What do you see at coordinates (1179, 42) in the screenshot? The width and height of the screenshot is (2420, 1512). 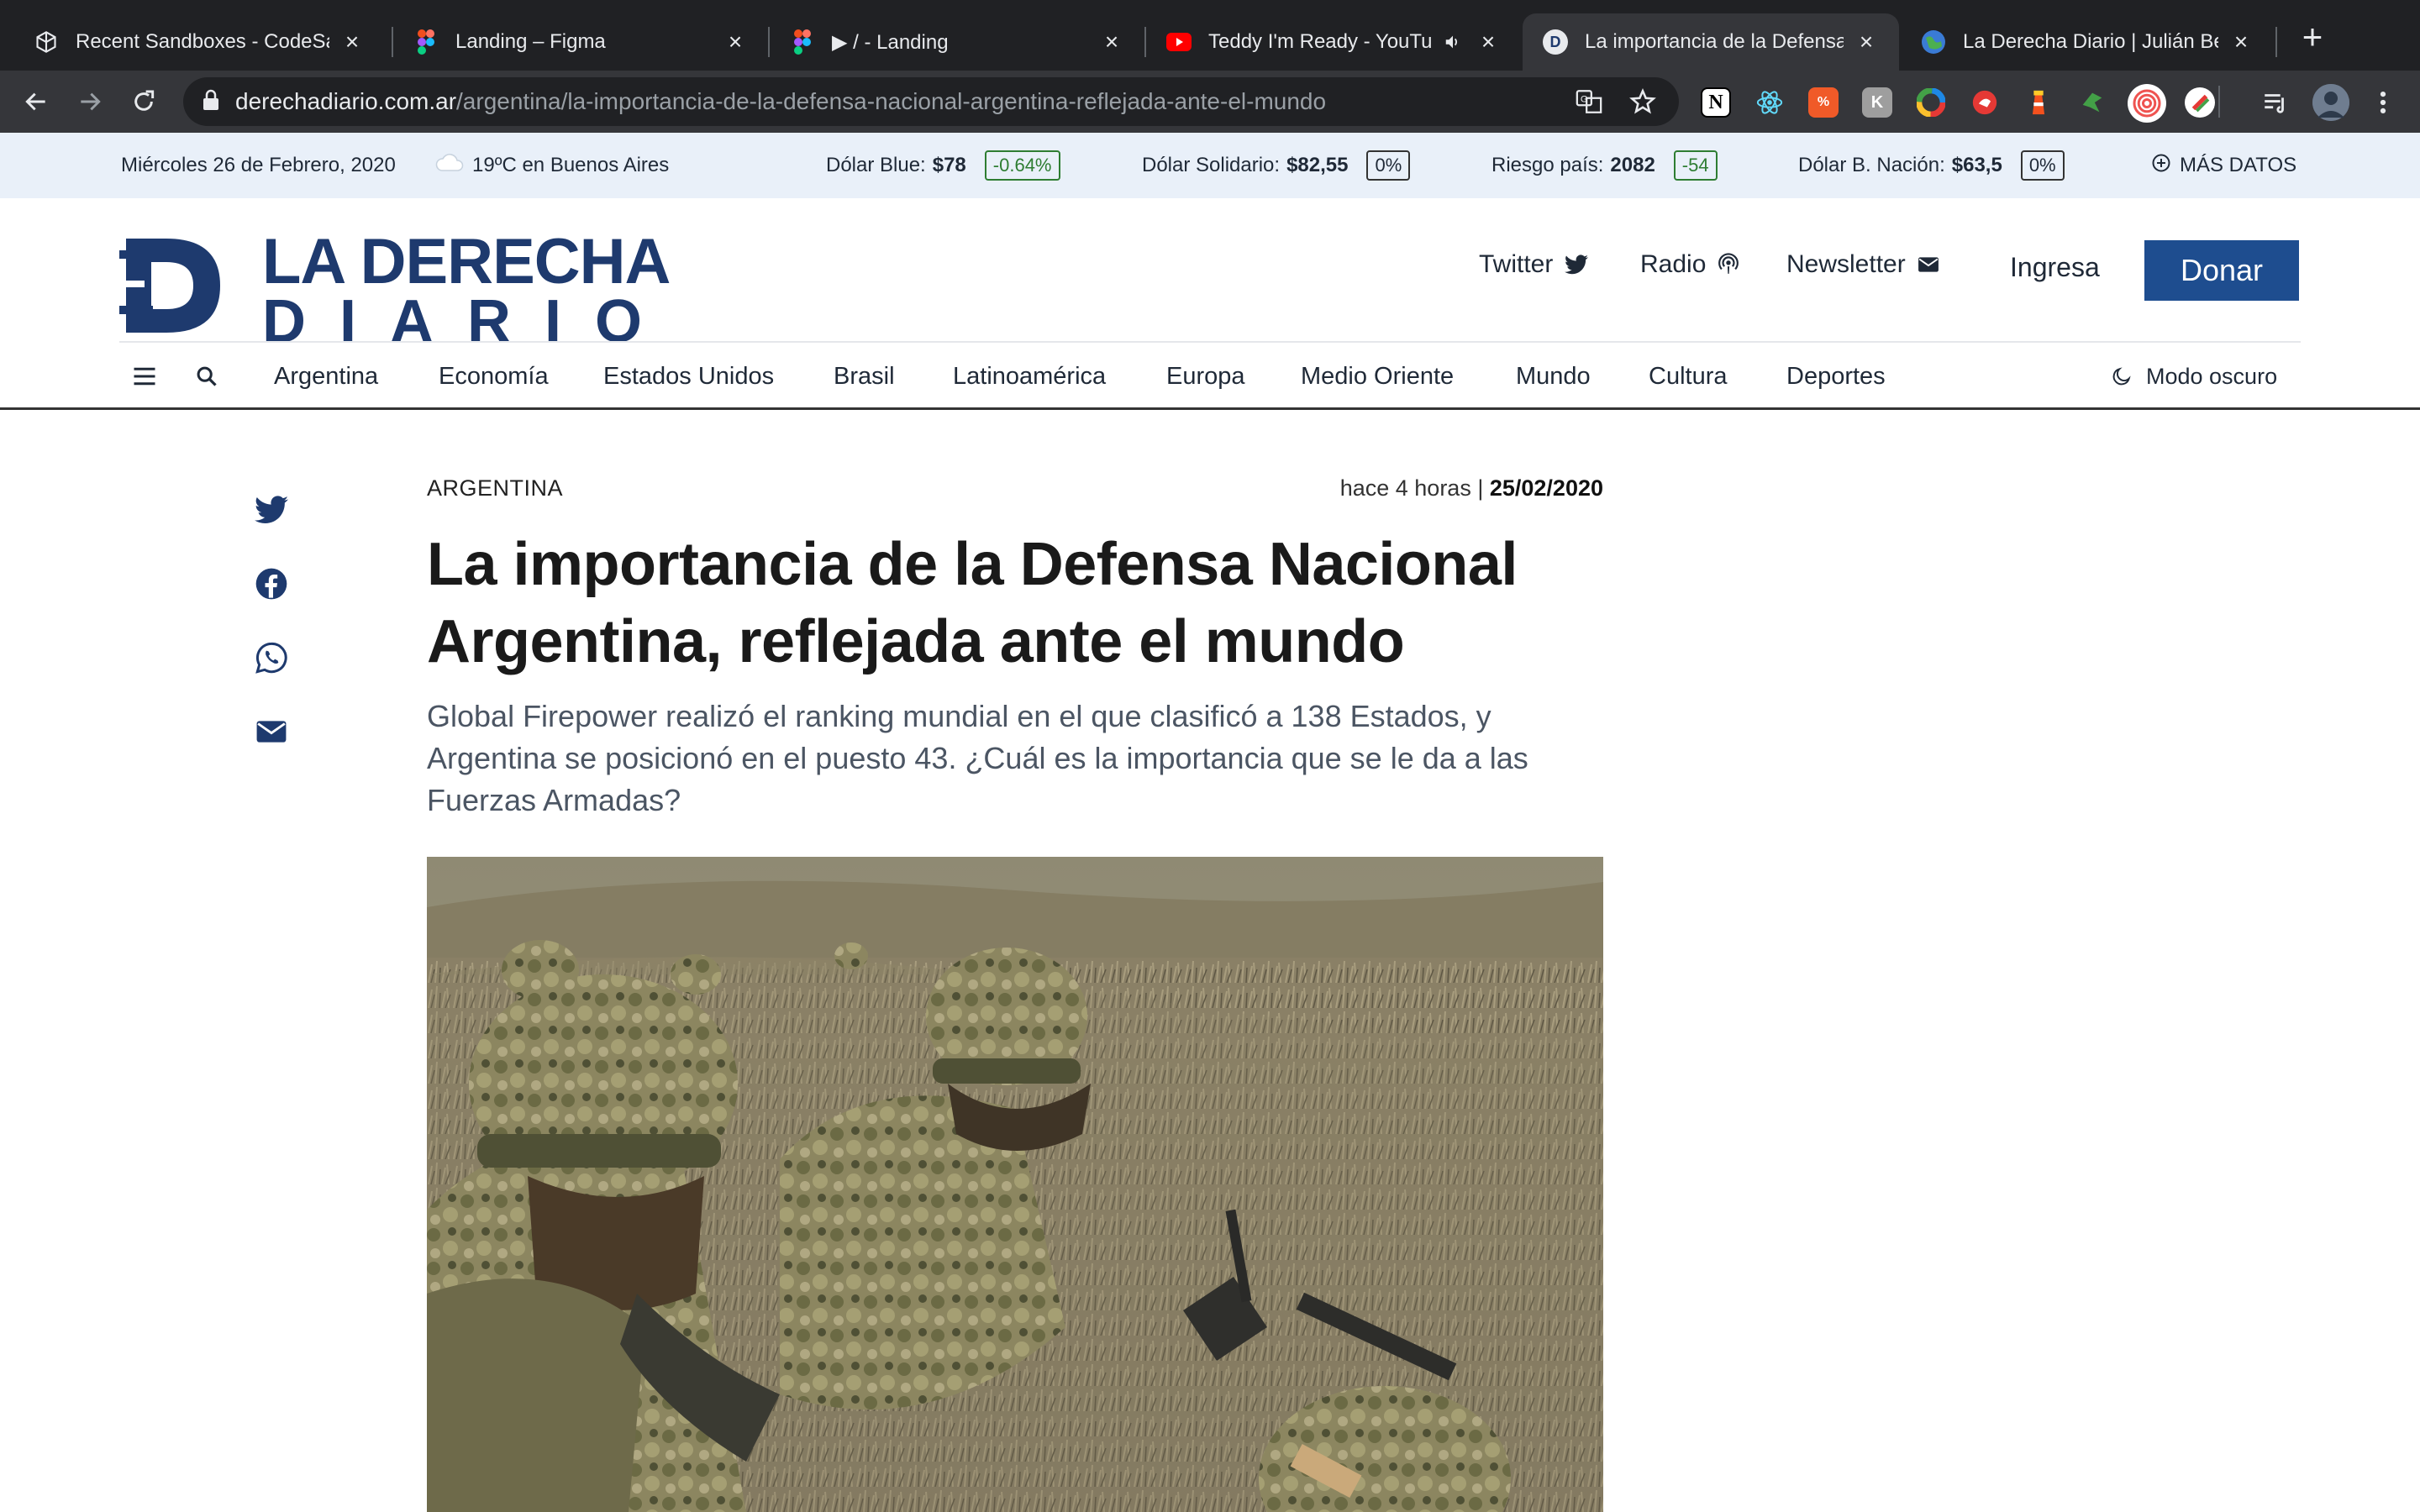 I see `youtube-icon` at bounding box center [1179, 42].